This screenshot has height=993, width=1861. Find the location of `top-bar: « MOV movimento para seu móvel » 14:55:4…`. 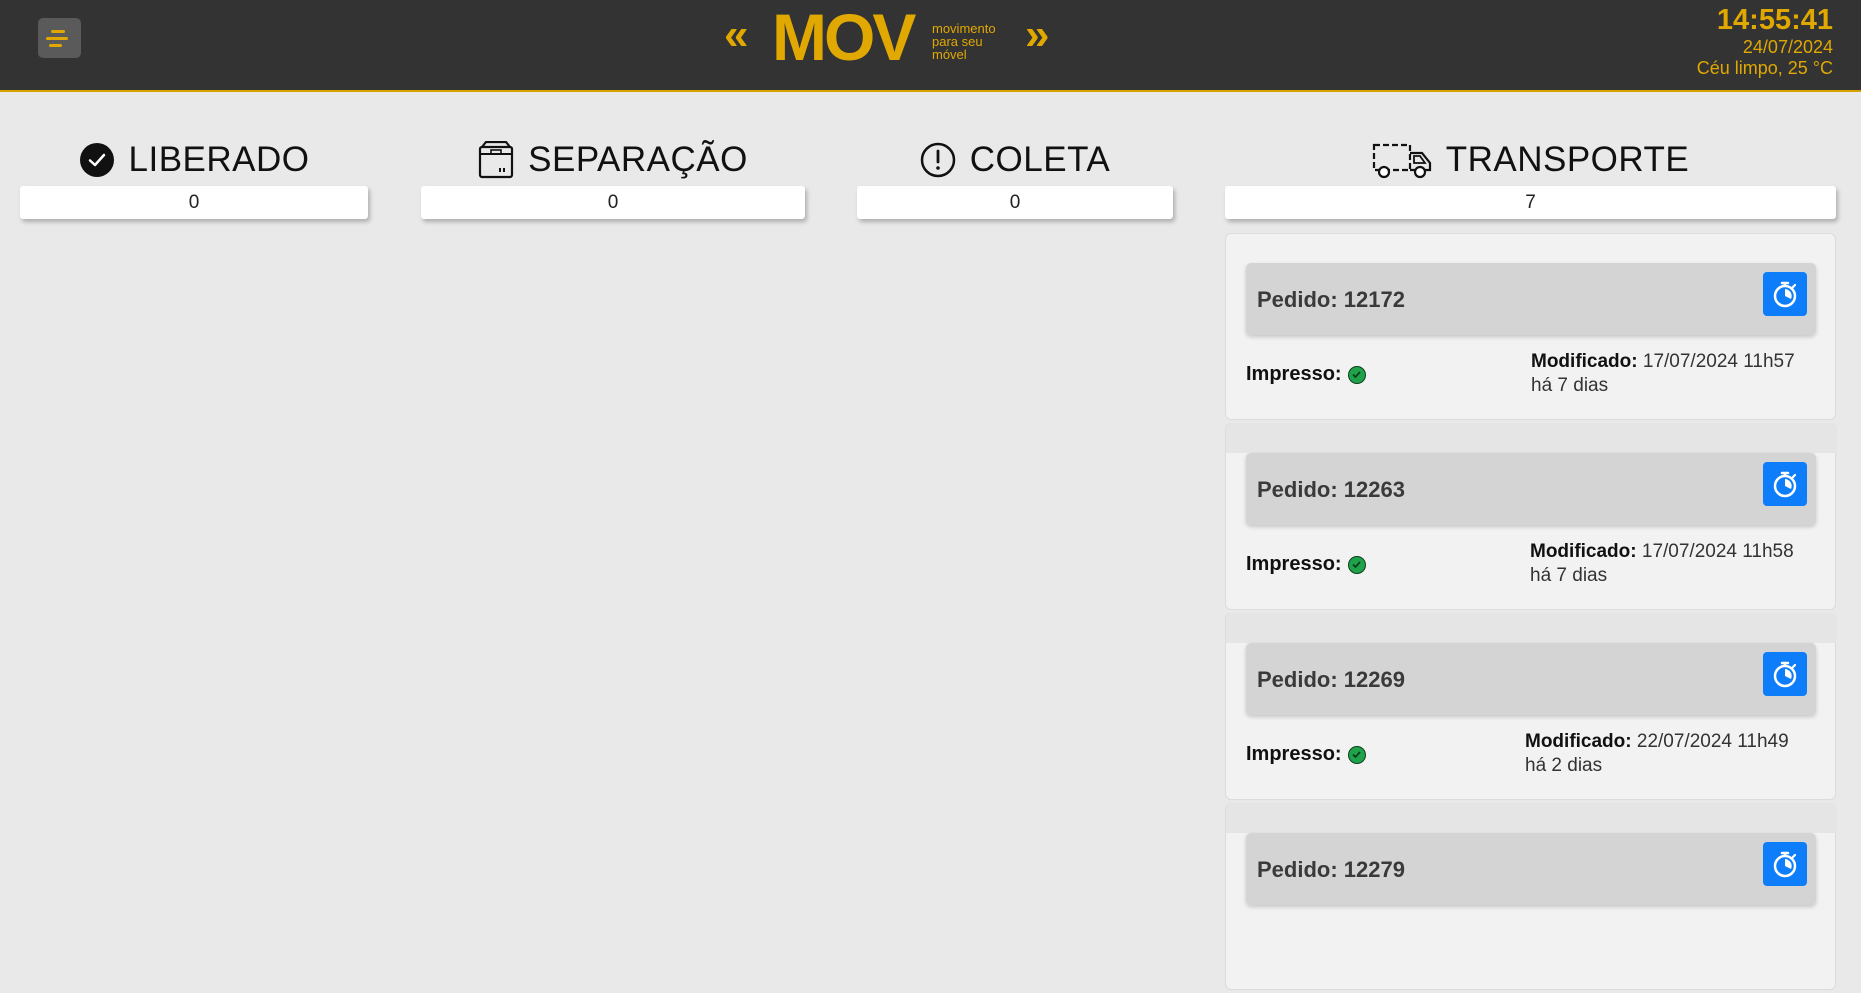

top-bar: « MOV movimento para seu móvel » 14:55:4… is located at coordinates (930, 46).